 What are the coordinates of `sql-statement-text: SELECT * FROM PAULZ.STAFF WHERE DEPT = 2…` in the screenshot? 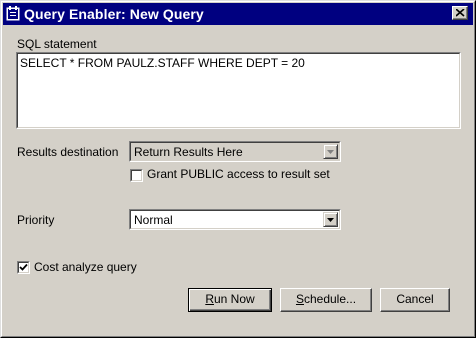 It's located at (162, 63).